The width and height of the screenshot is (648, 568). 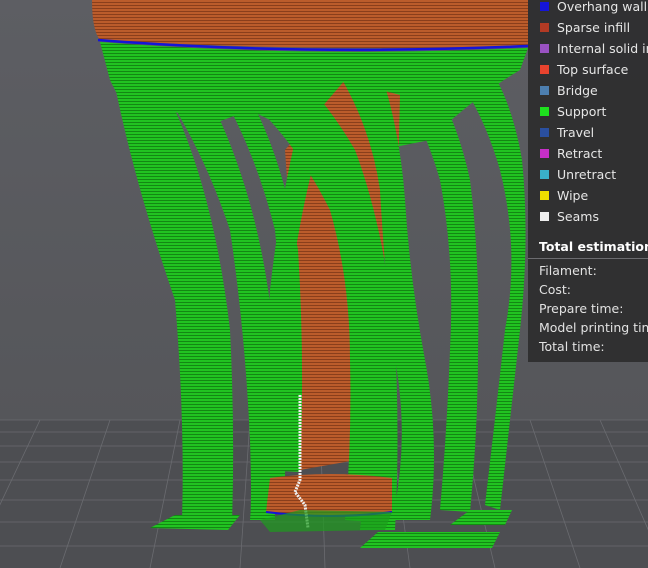 I want to click on estimation-cost: Cost:, so click(x=555, y=289).